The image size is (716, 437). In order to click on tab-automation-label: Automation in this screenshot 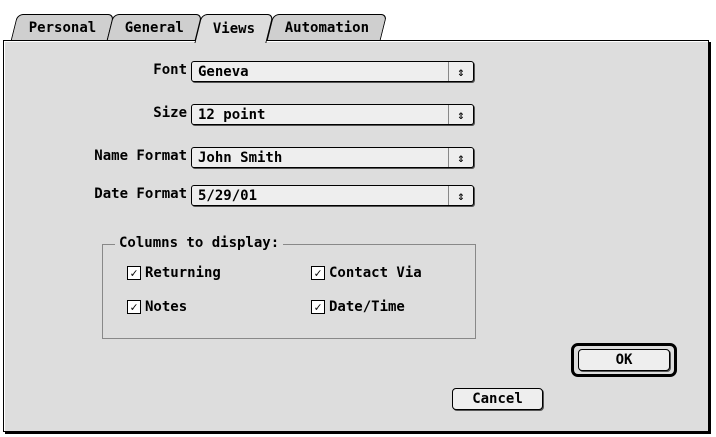, I will do `click(326, 27)`.